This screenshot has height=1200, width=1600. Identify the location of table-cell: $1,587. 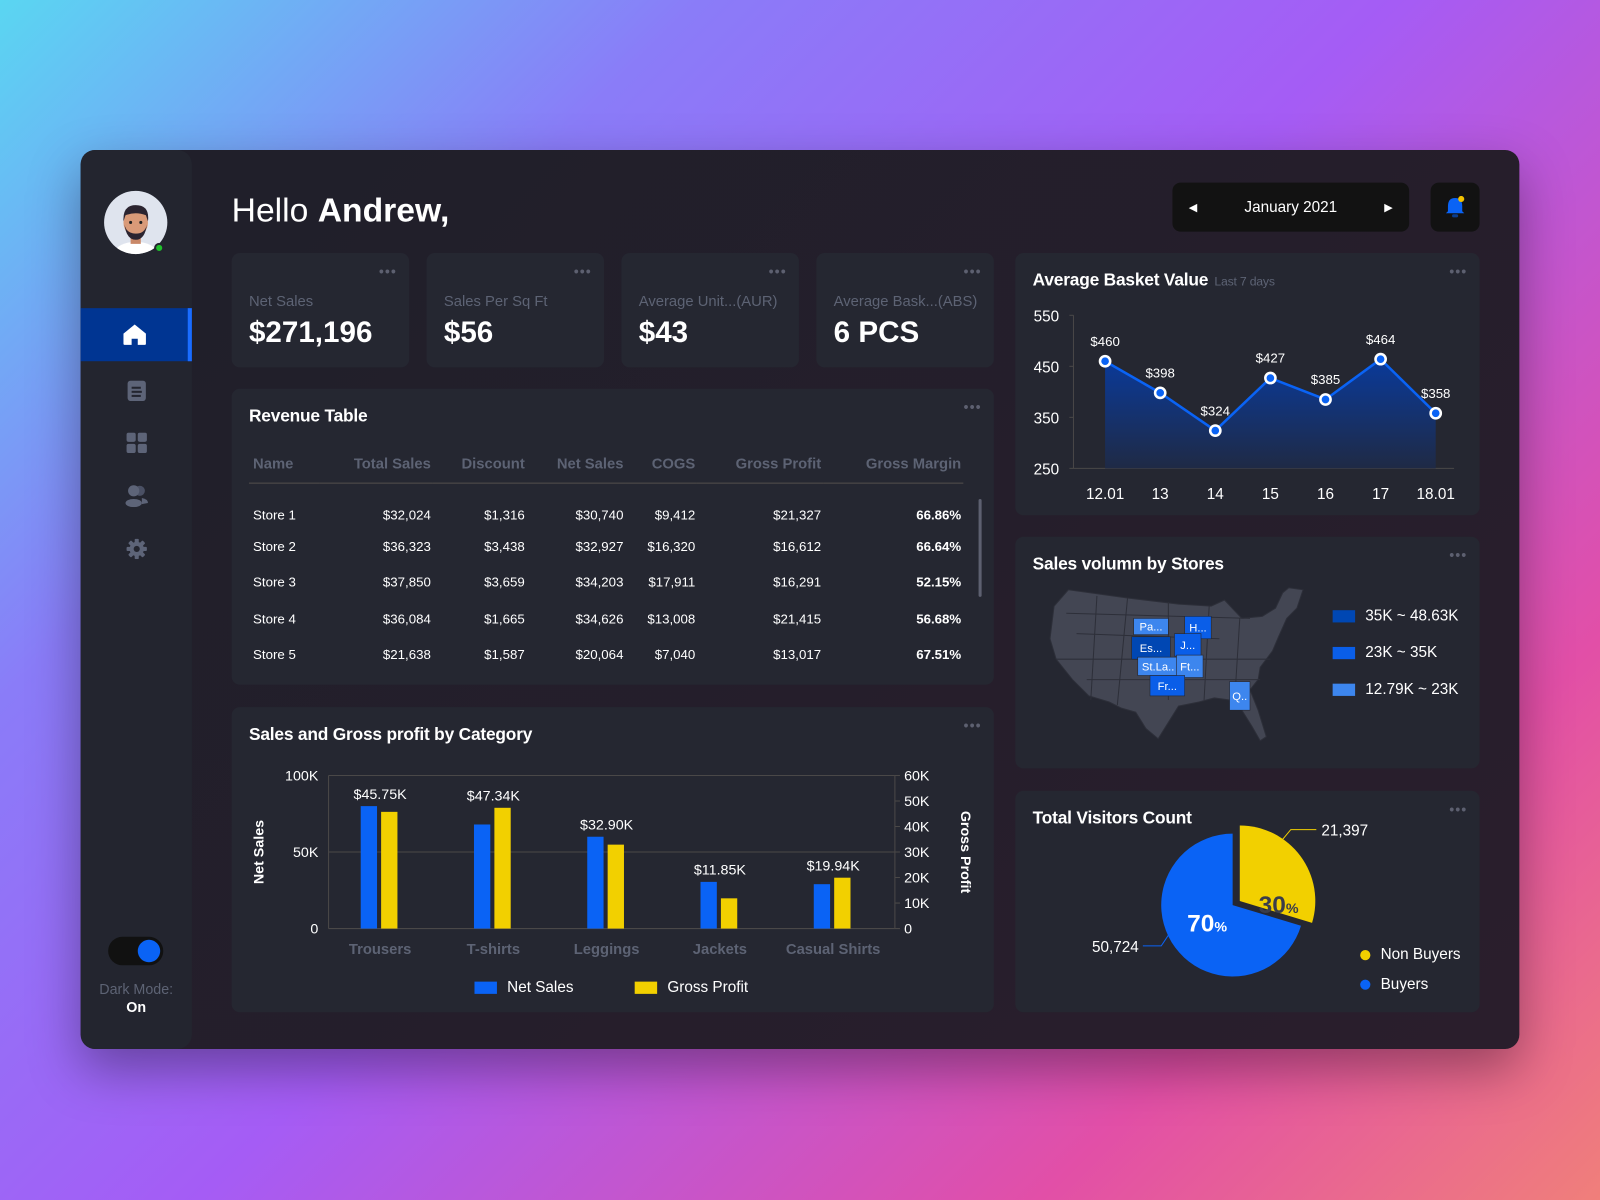
(504, 654).